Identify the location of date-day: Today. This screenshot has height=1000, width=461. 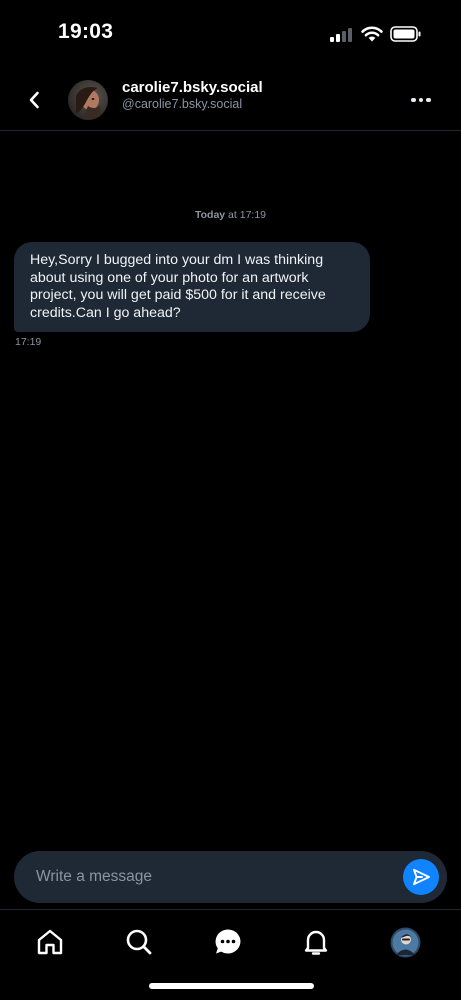
(210, 215).